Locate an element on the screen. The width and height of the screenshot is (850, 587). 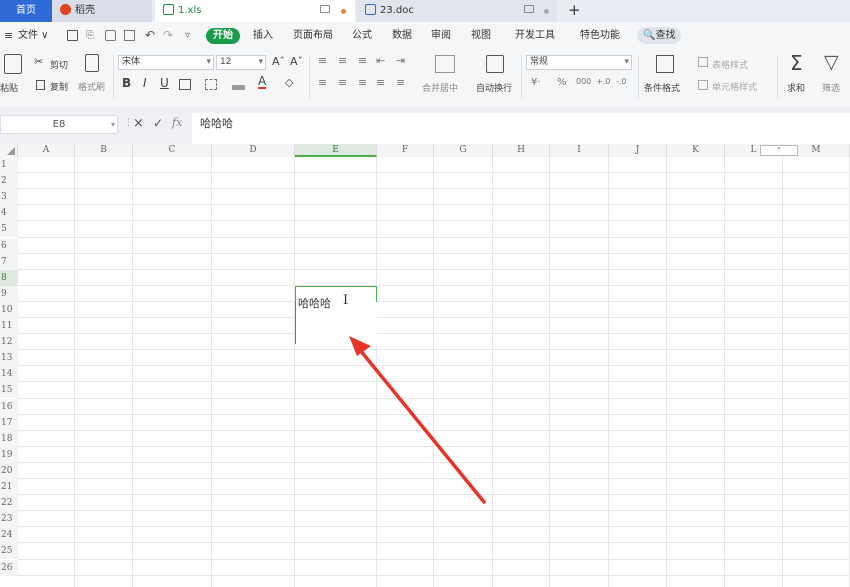
annotation-arrow is located at coordinates (417, 420).